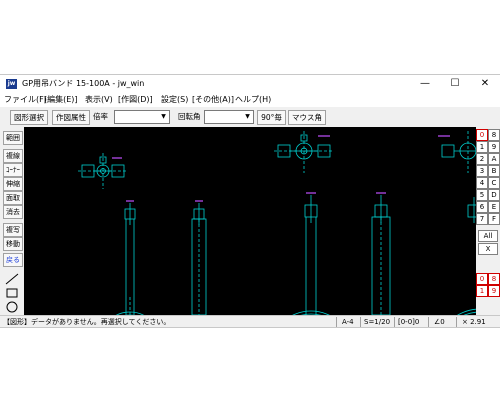 This screenshot has height=400, width=500. What do you see at coordinates (482, 171) in the screenshot?
I see `layer-button: 3` at bounding box center [482, 171].